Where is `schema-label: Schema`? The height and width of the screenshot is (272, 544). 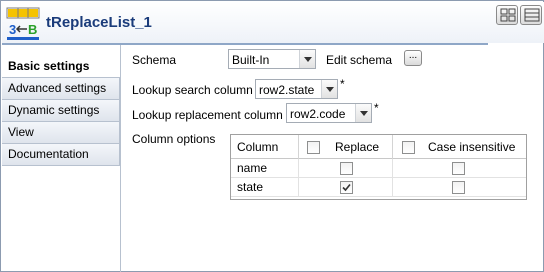
schema-label: Schema is located at coordinates (154, 60).